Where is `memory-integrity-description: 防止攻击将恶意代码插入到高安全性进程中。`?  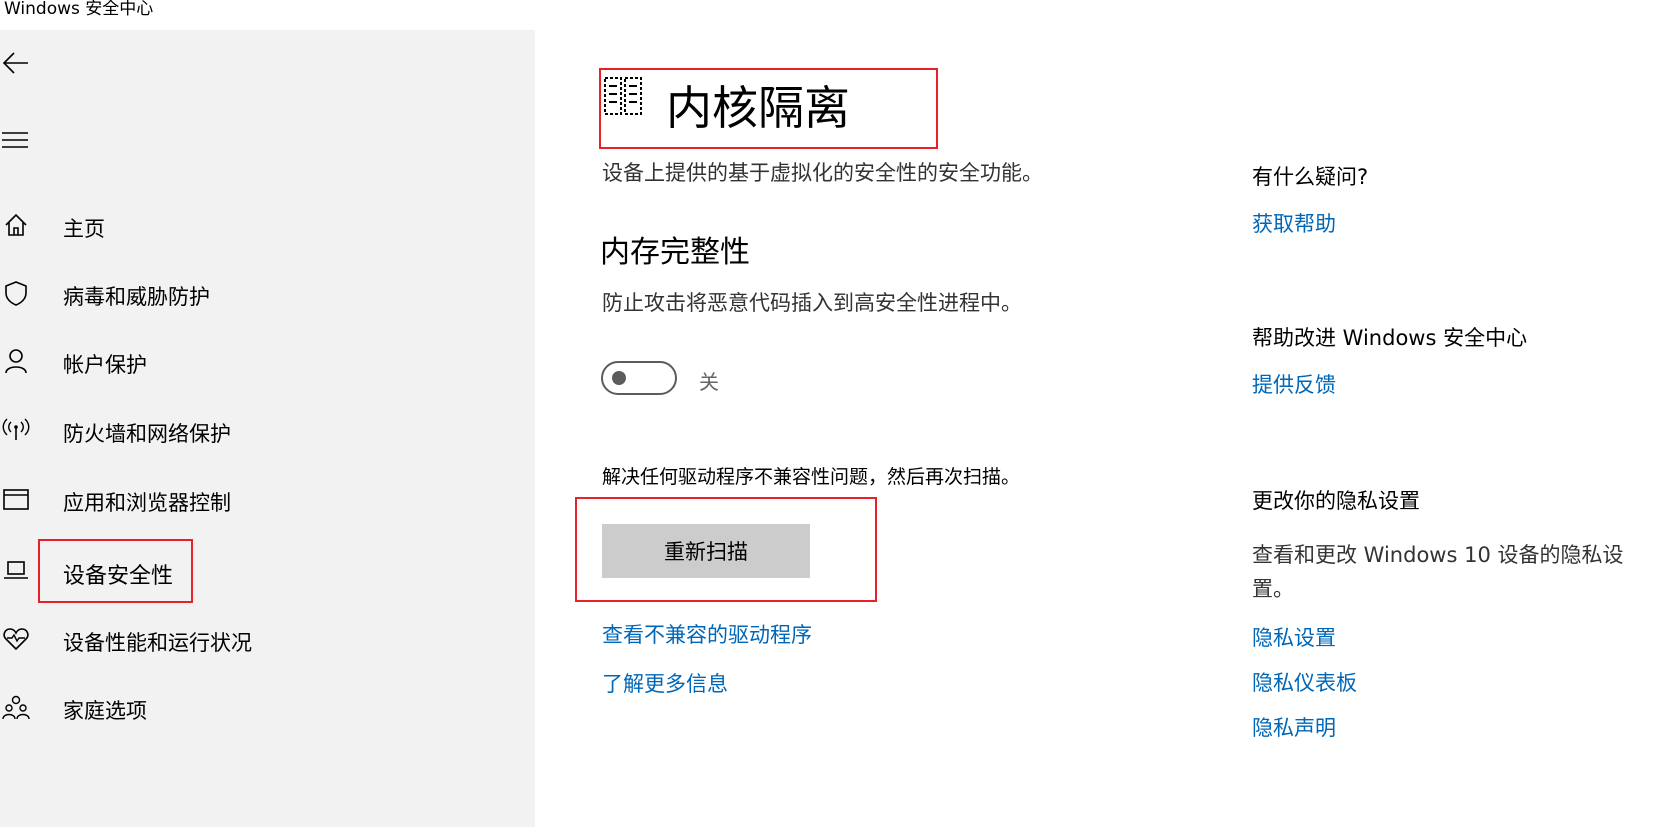
memory-integrity-description: 防止攻击将恶意代码插入到高安全性进程中。 is located at coordinates (812, 303).